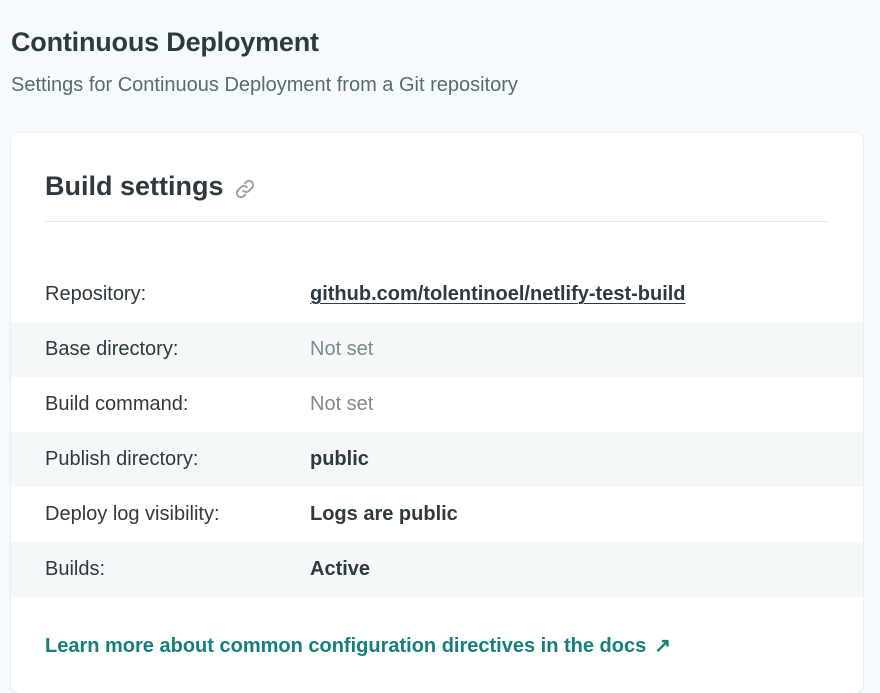 Image resolution: width=880 pixels, height=693 pixels. What do you see at coordinates (437, 349) in the screenshot?
I see `settings-row-base-directory: Base directory: Not set` at bounding box center [437, 349].